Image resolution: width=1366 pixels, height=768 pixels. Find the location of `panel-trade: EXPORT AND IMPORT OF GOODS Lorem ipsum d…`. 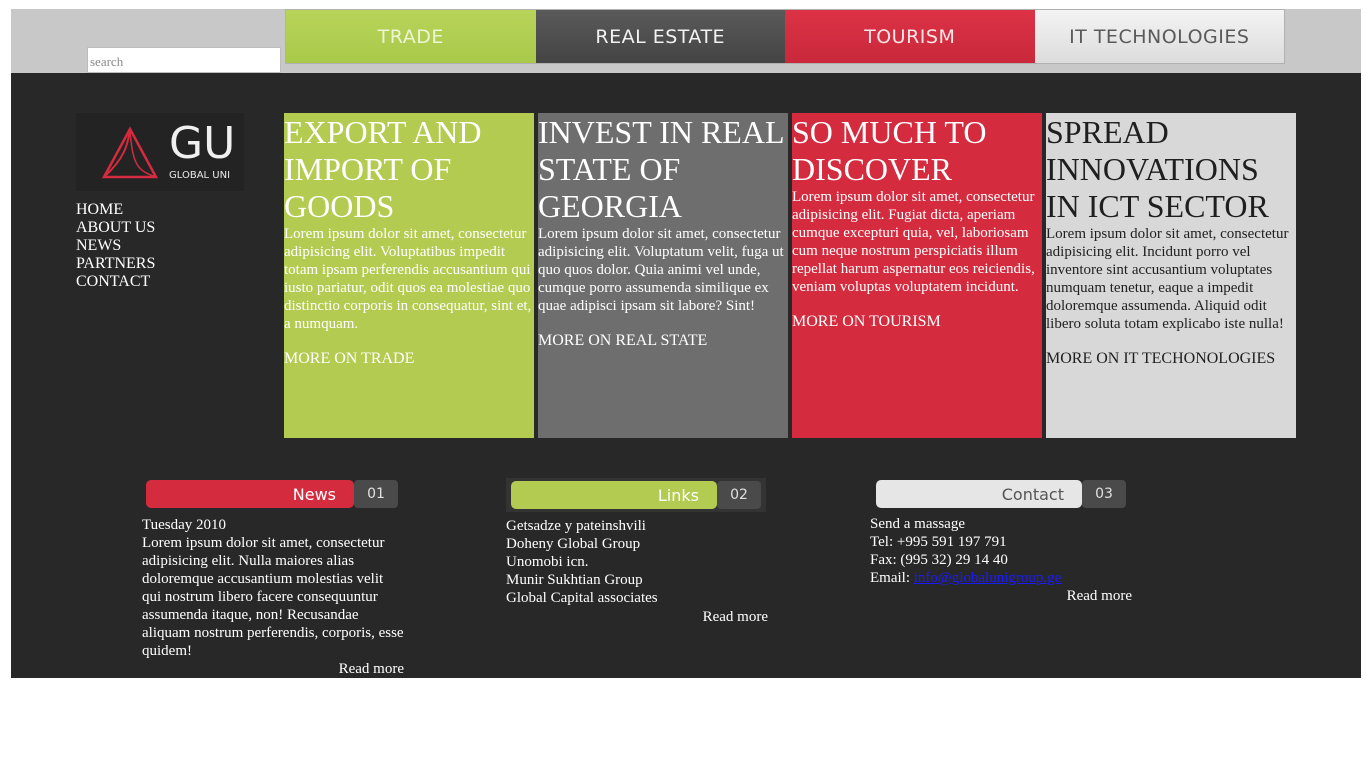

panel-trade: EXPORT AND IMPORT OF GOODS Lorem ipsum d… is located at coordinates (409, 275).